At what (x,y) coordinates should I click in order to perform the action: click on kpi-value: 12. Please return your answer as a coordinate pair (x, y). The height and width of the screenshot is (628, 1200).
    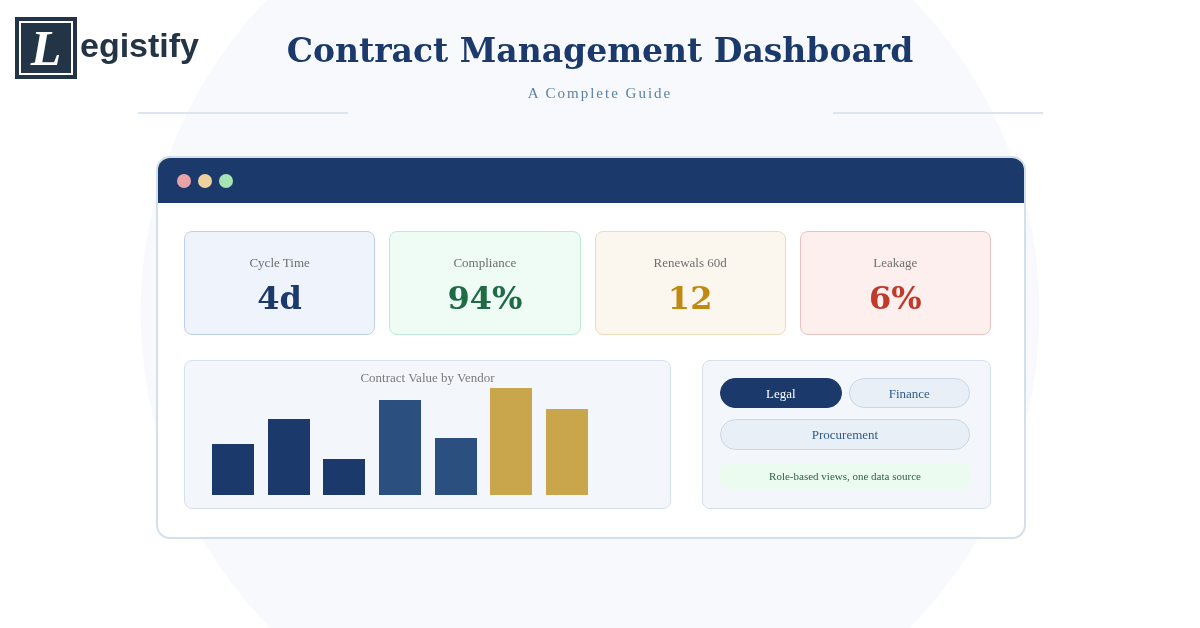
    Looking at the image, I should click on (690, 298).